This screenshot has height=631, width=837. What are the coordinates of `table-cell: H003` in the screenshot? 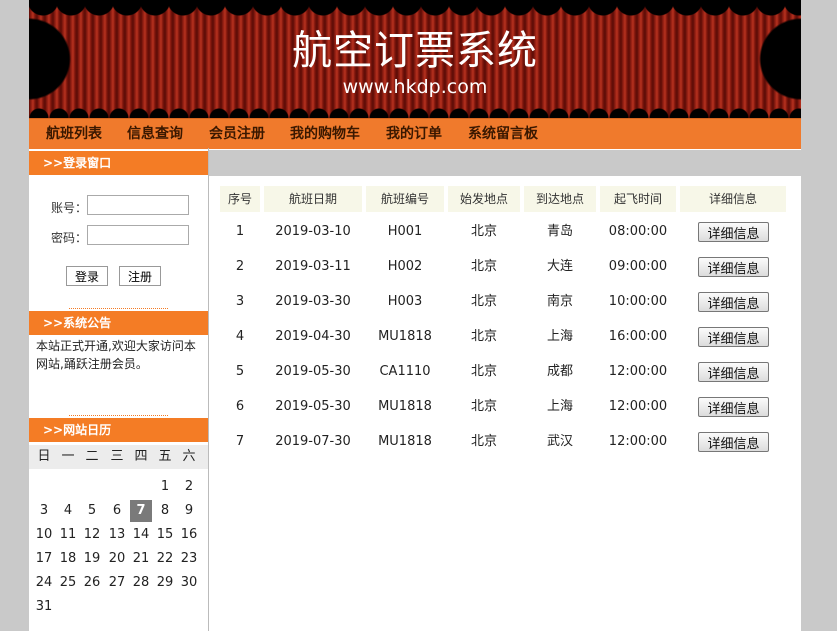 It's located at (405, 301).